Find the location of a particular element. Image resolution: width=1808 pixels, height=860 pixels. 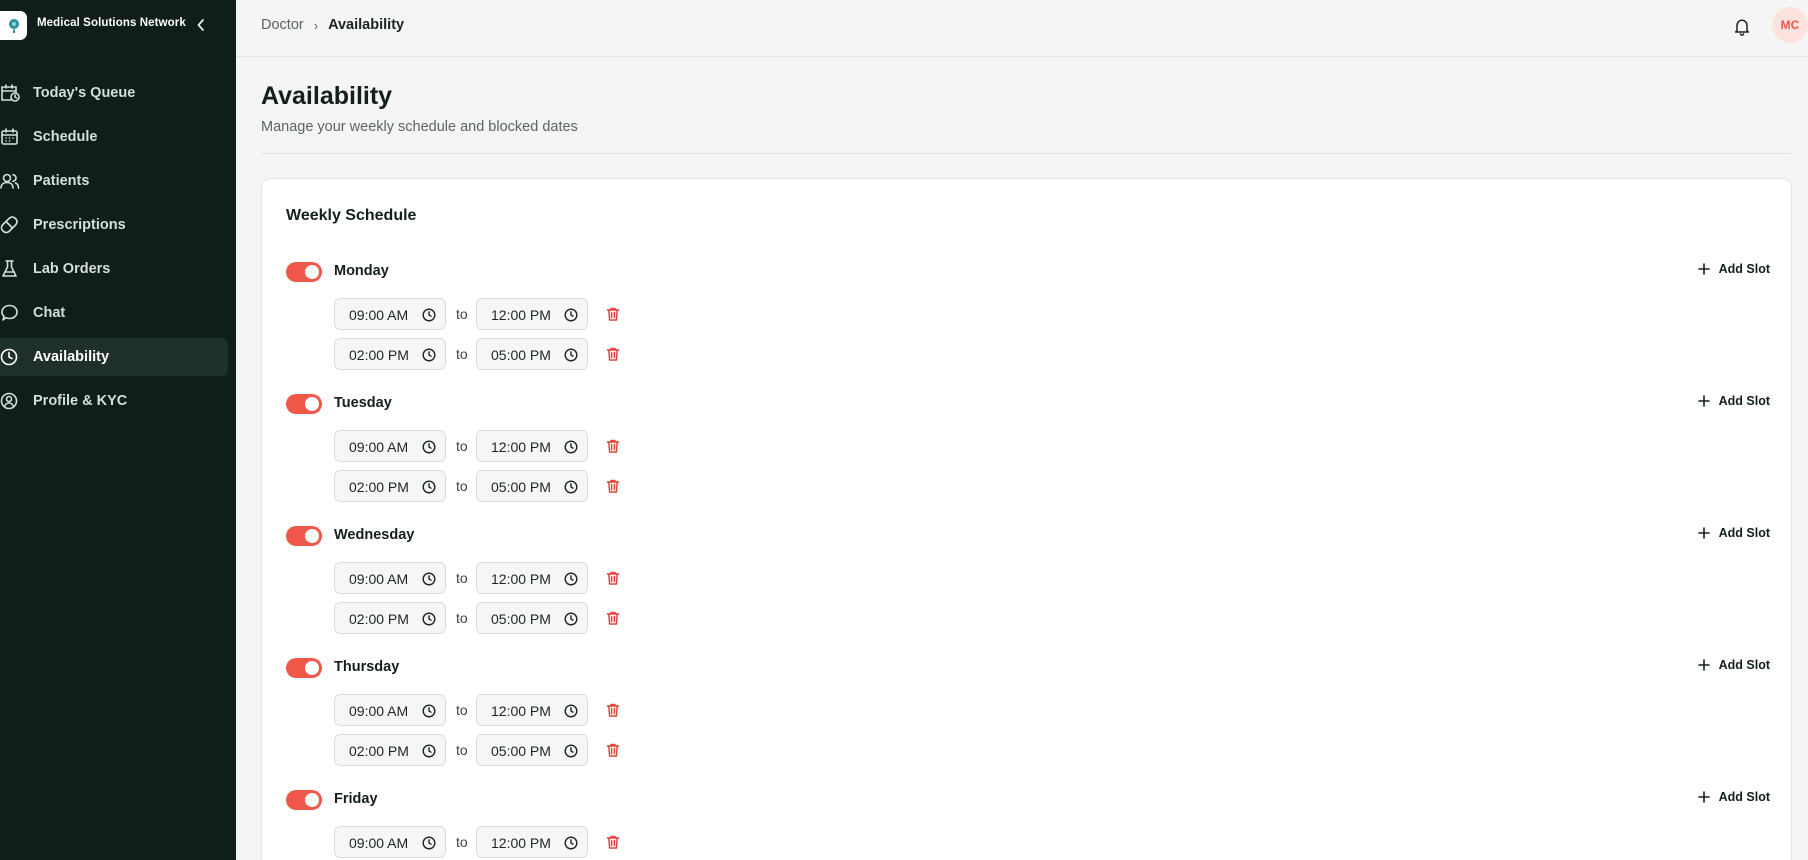

avatar: MC is located at coordinates (1790, 25).